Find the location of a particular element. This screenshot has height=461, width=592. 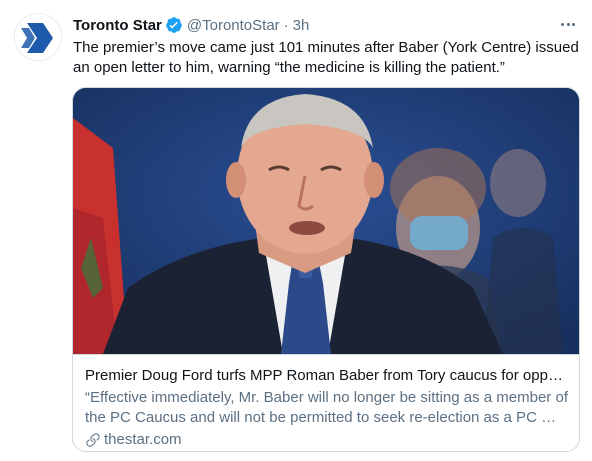

avatar is located at coordinates (38, 37).